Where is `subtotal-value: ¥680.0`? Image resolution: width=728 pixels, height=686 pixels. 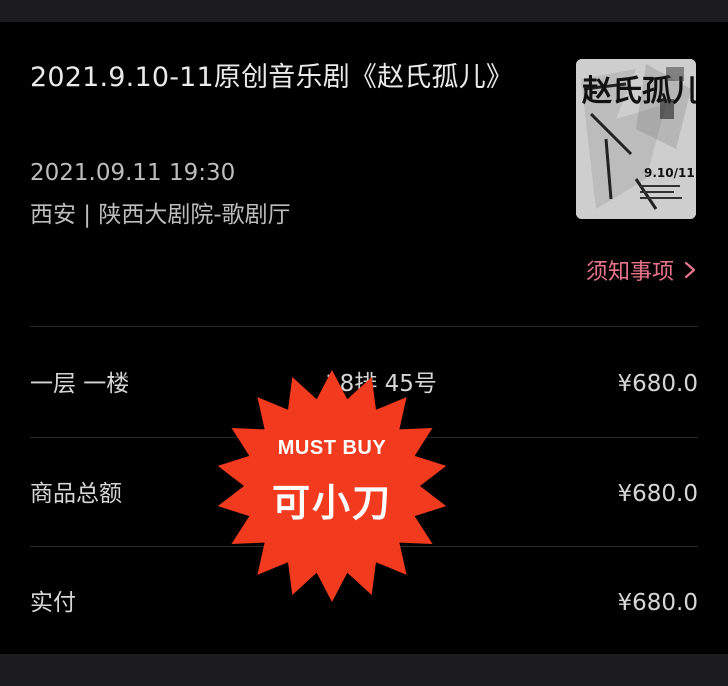 subtotal-value: ¥680.0 is located at coordinates (657, 494).